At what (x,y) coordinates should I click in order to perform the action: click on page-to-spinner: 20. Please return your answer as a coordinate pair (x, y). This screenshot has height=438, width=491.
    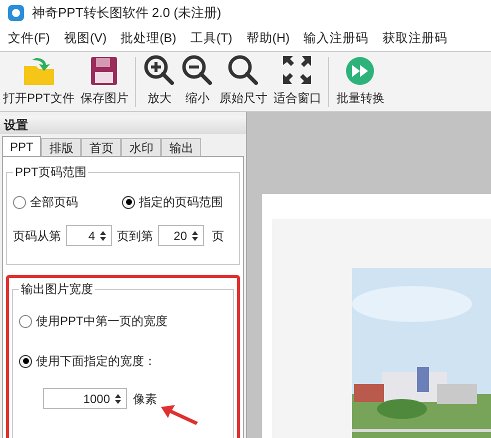
    Looking at the image, I should click on (181, 235).